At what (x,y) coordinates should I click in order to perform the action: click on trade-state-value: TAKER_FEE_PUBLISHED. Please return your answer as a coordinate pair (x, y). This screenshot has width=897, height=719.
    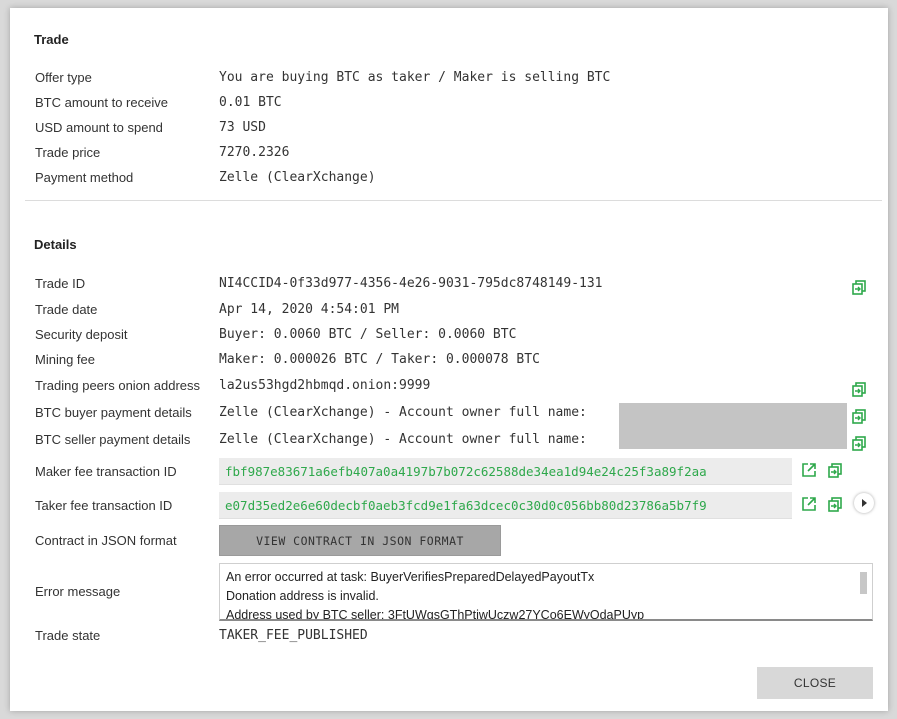
    Looking at the image, I should click on (293, 635).